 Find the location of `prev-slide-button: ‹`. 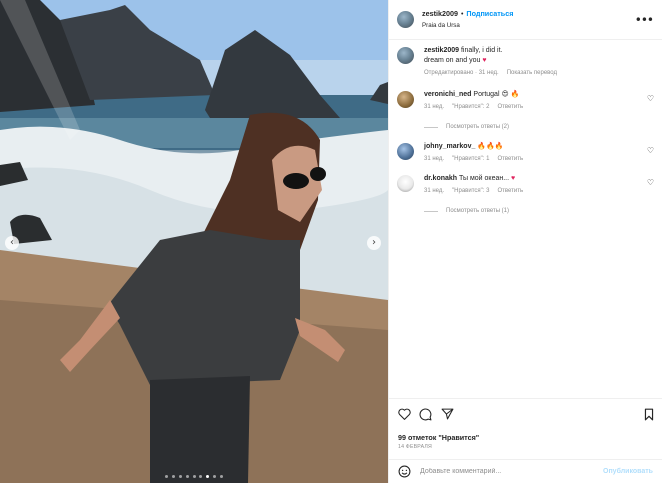

prev-slide-button: ‹ is located at coordinates (12, 243).